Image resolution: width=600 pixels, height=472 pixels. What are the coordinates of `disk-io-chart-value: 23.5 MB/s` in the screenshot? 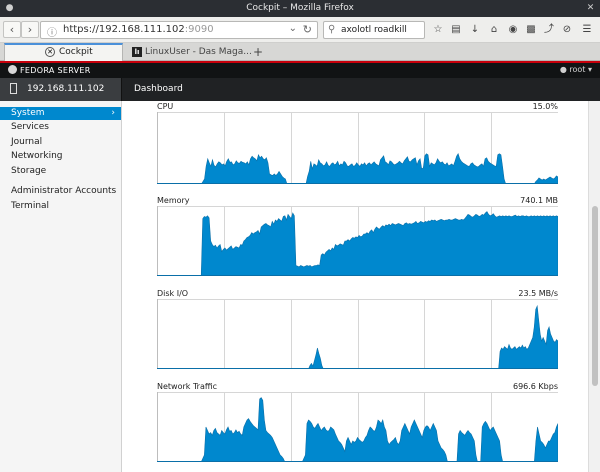 It's located at (538, 293).